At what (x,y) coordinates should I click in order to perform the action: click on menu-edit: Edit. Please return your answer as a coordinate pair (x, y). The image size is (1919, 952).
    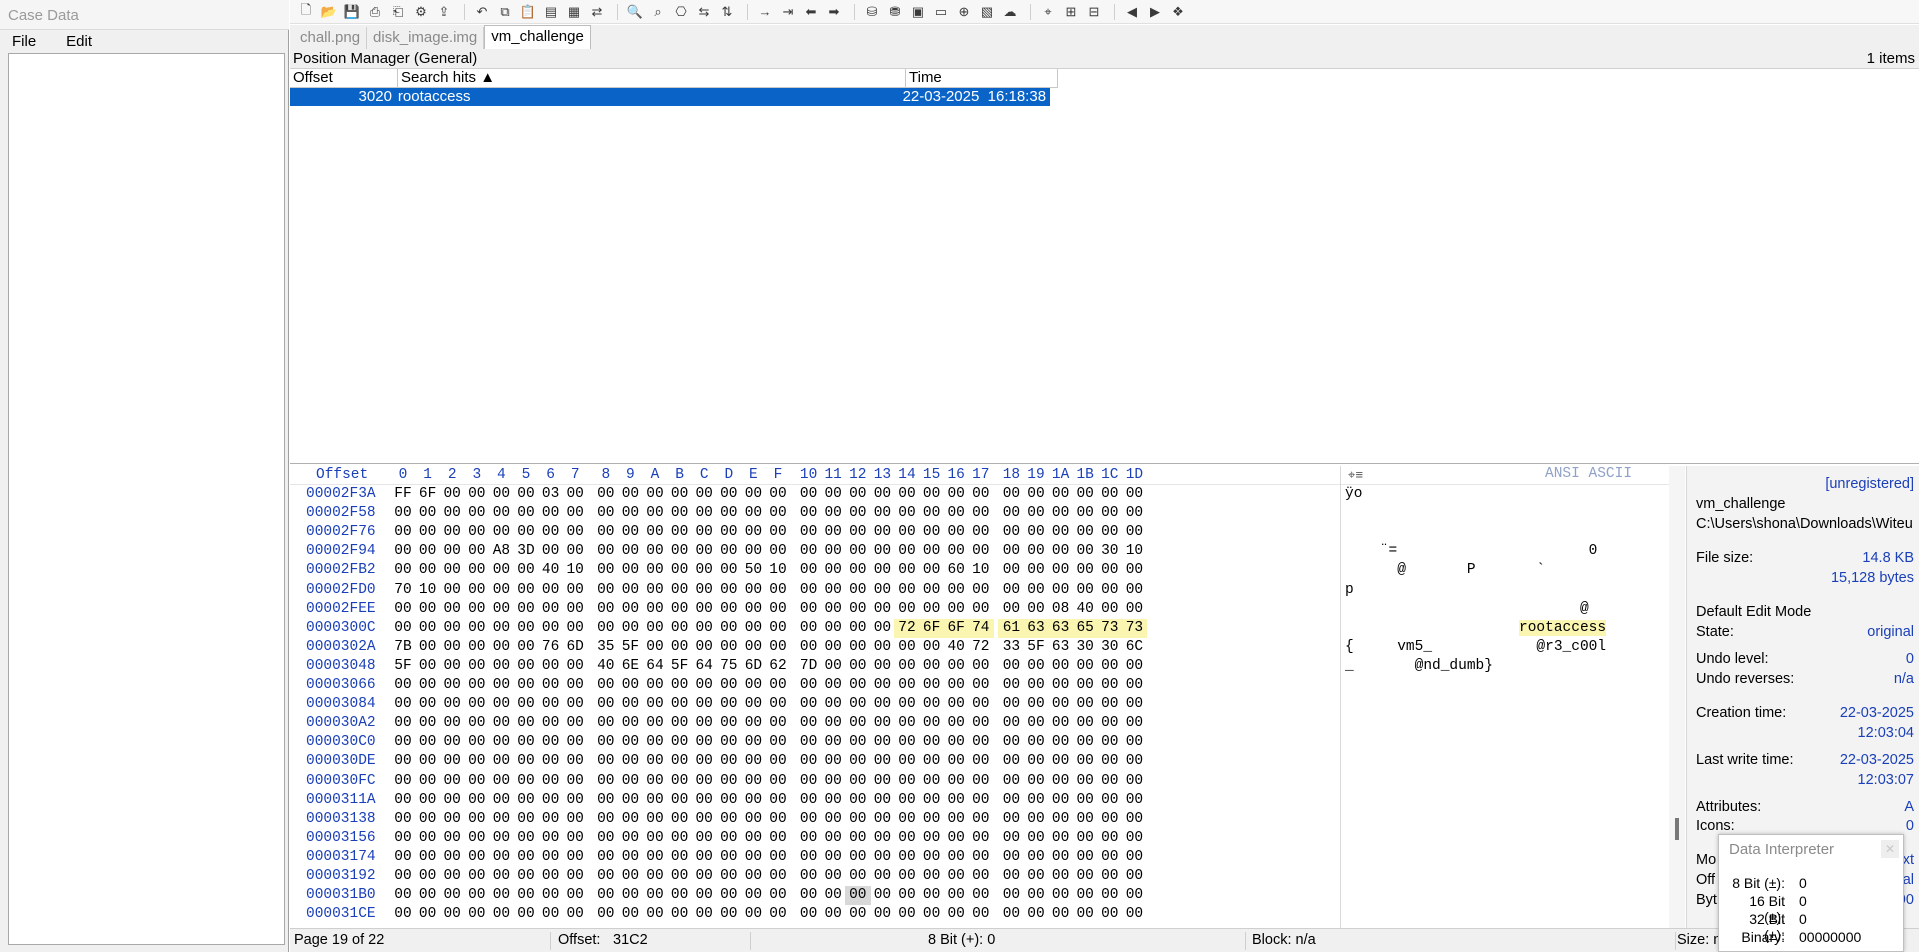
    Looking at the image, I should click on (79, 41).